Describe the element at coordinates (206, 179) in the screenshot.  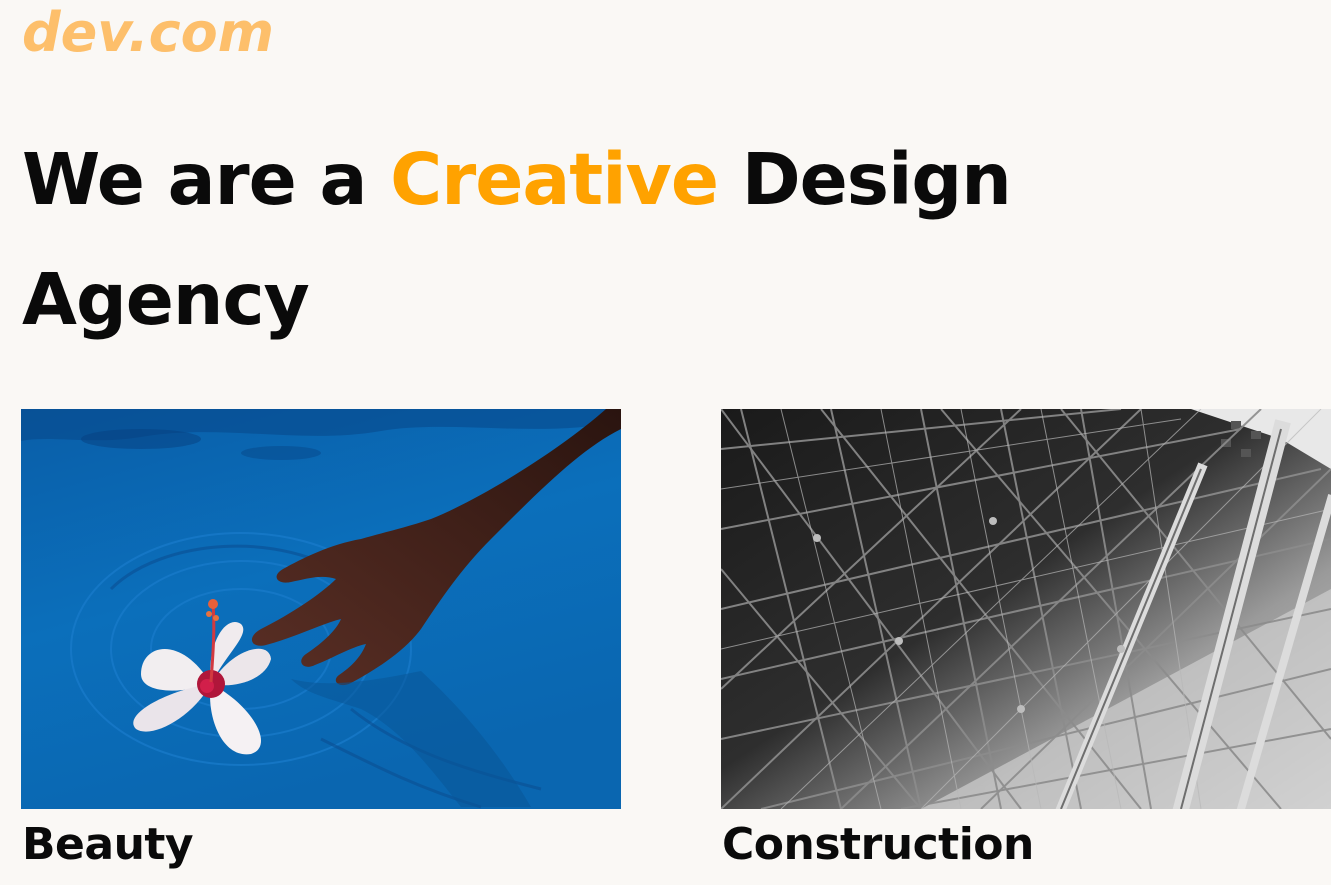
I see `headline-text-start: We are a` at that location.